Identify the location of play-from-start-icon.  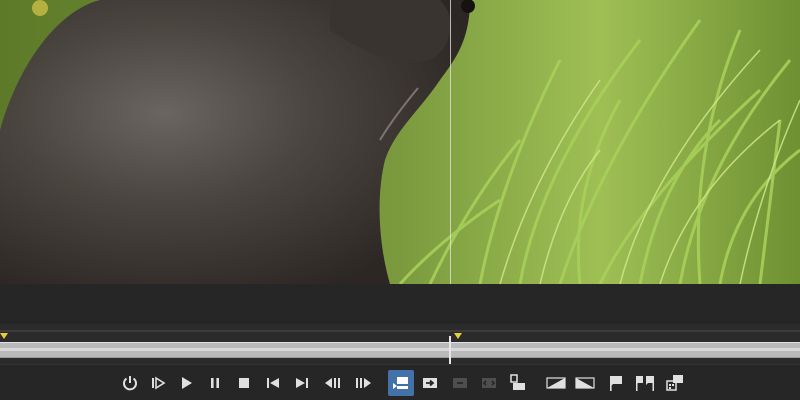
(159, 383).